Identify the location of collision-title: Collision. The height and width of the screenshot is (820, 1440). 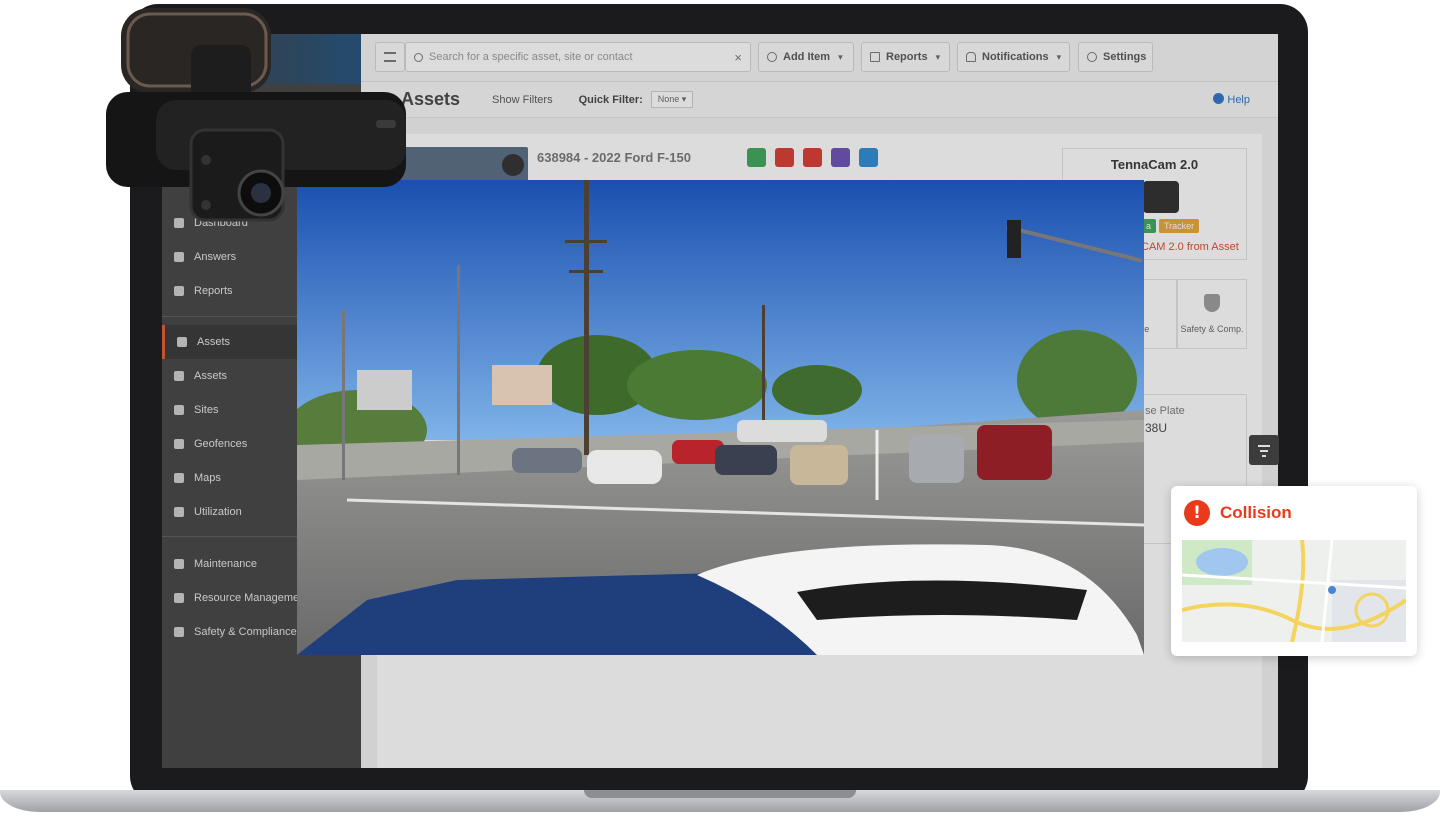
(1256, 512).